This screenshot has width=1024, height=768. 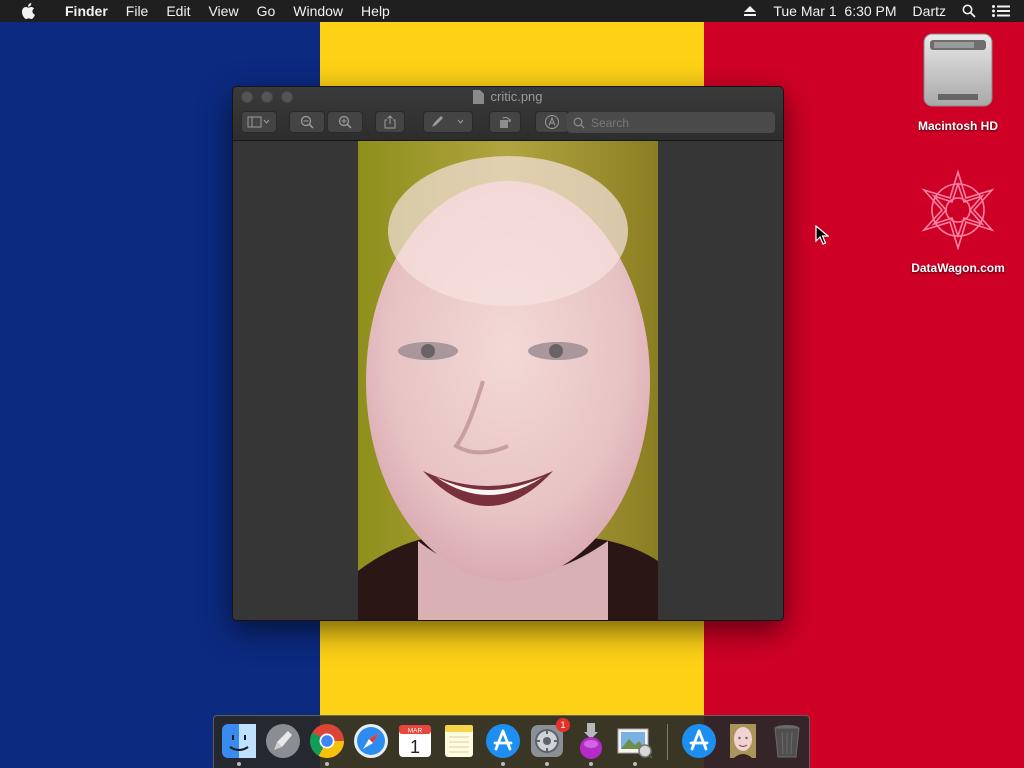 I want to click on markup-pen-button, so click(x=448, y=122).